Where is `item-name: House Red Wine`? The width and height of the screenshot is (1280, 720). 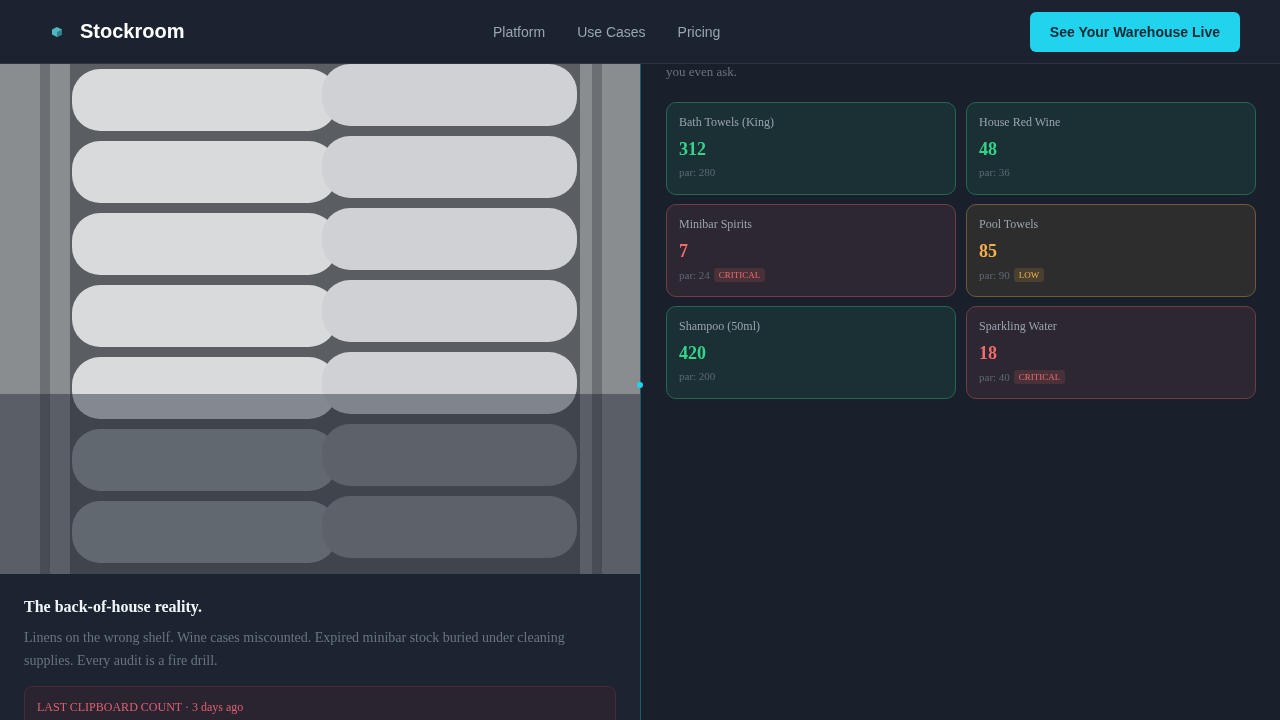 item-name: House Red Wine is located at coordinates (1020, 122).